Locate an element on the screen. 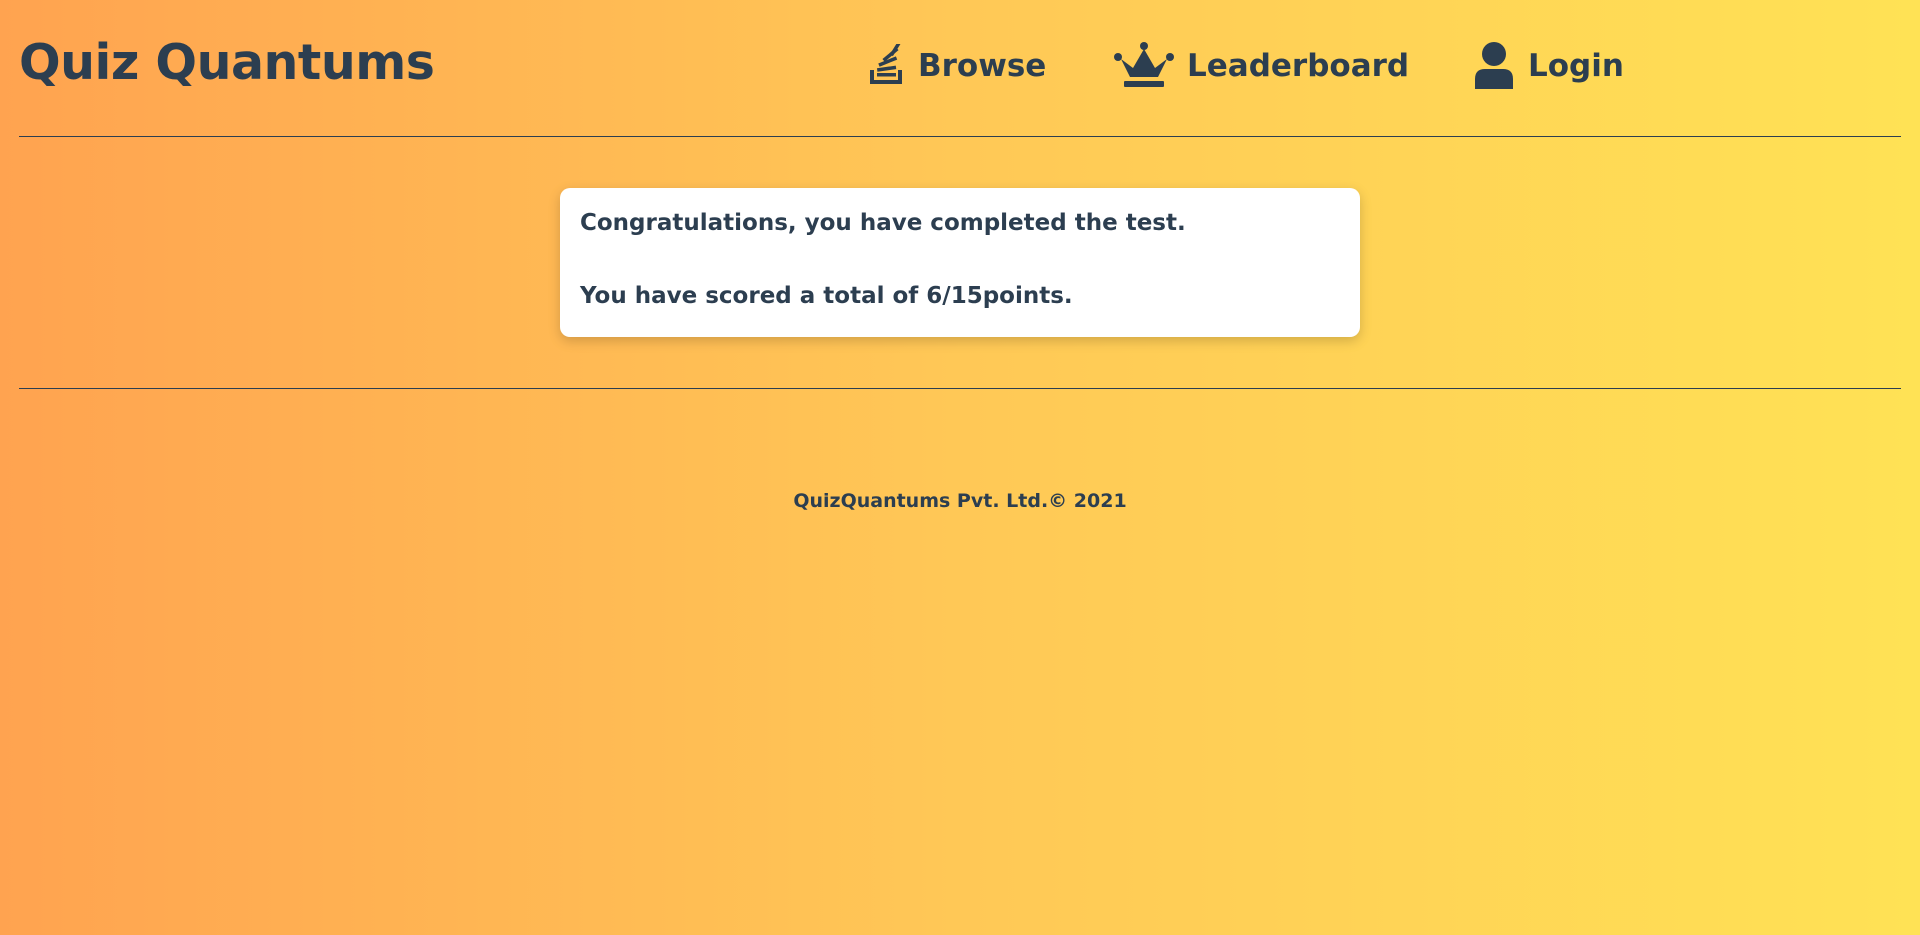 This screenshot has height=935, width=1920. nav-login-link: Login is located at coordinates (1548, 66).